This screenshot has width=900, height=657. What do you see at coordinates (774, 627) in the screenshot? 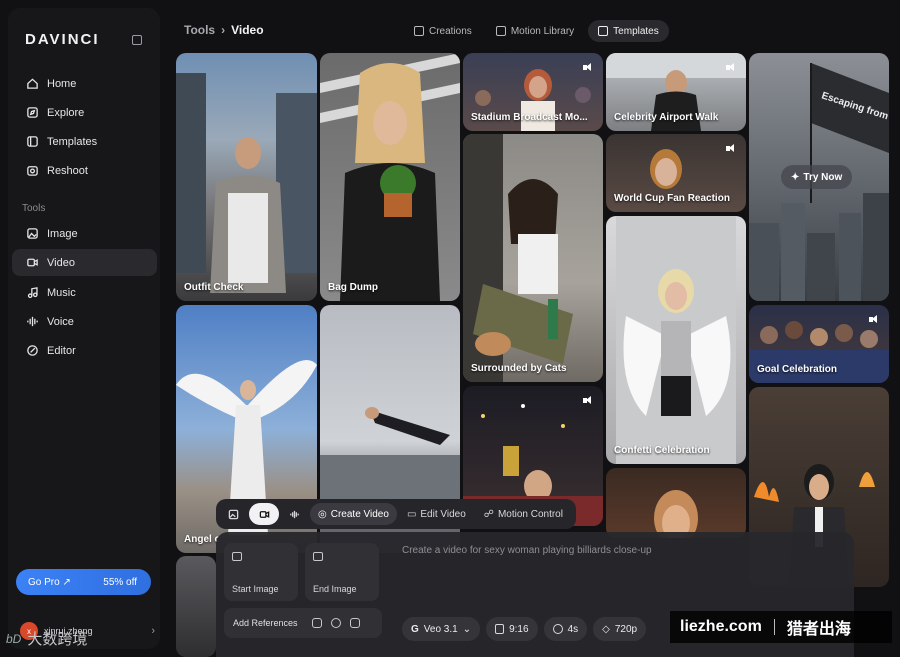
I see `watermark-divider` at bounding box center [774, 627].